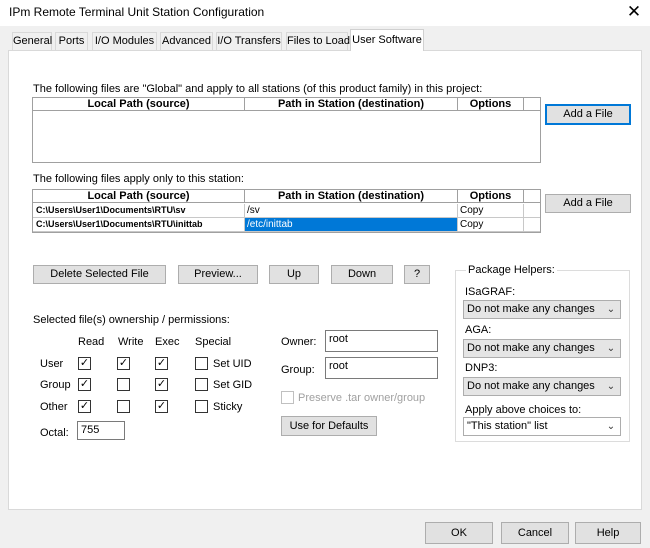  What do you see at coordinates (84, 363) in the screenshot?
I see `user-read-checkbox: ✓` at bounding box center [84, 363].